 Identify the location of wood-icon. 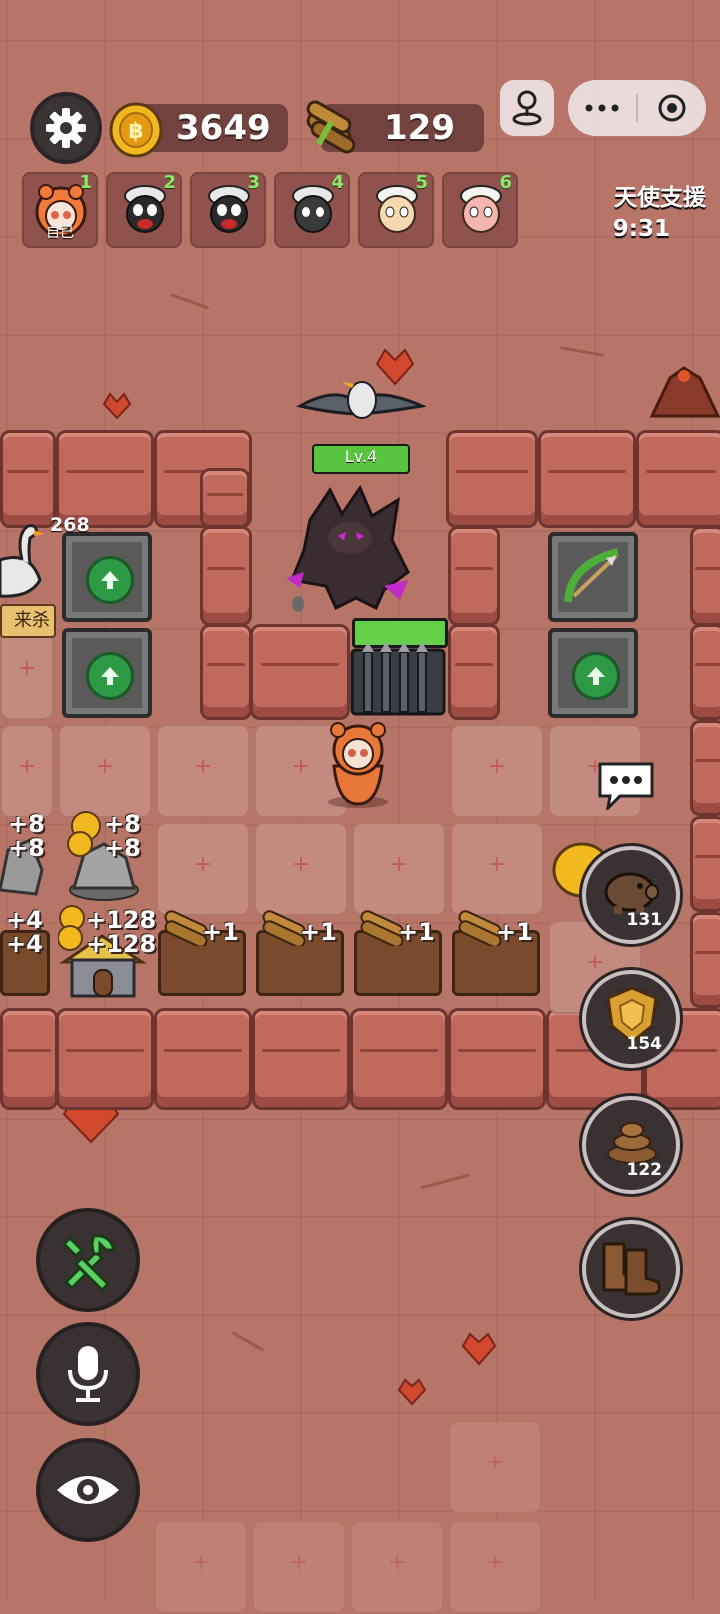
(331, 127).